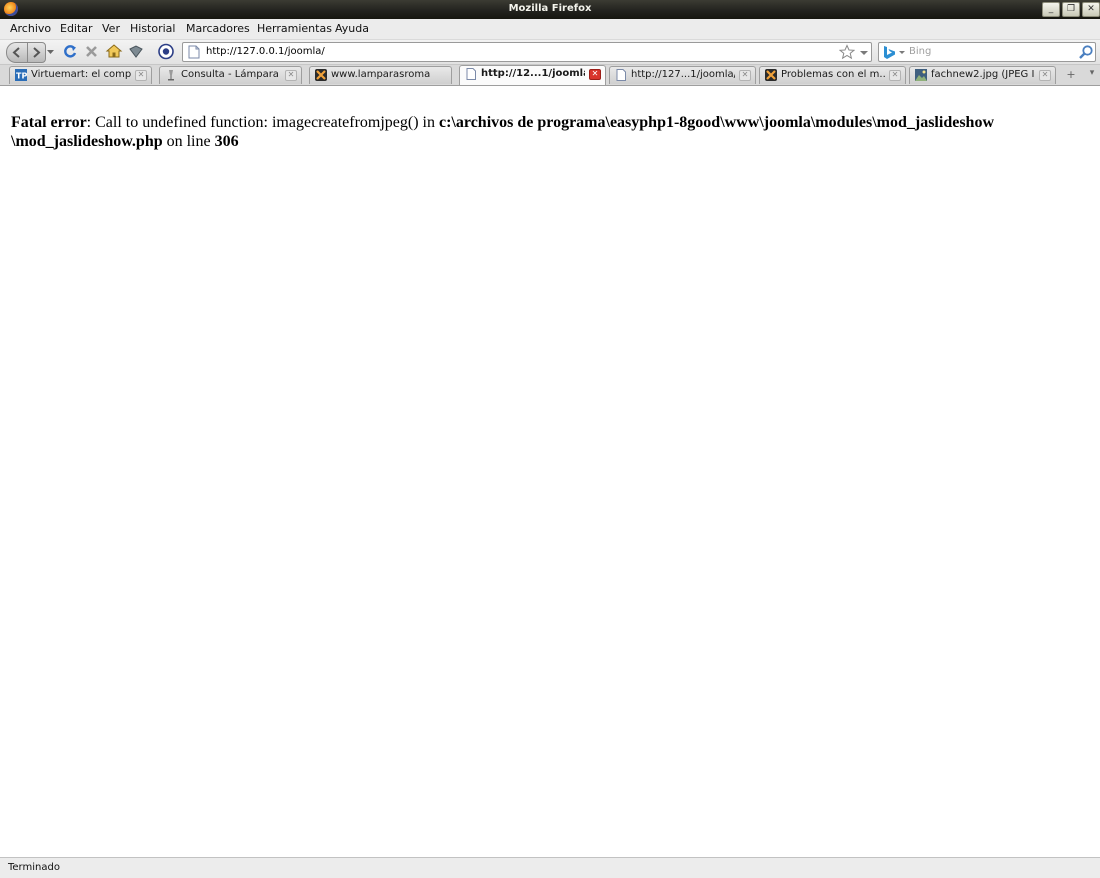  I want to click on svg-text: TP, so click(21, 76).